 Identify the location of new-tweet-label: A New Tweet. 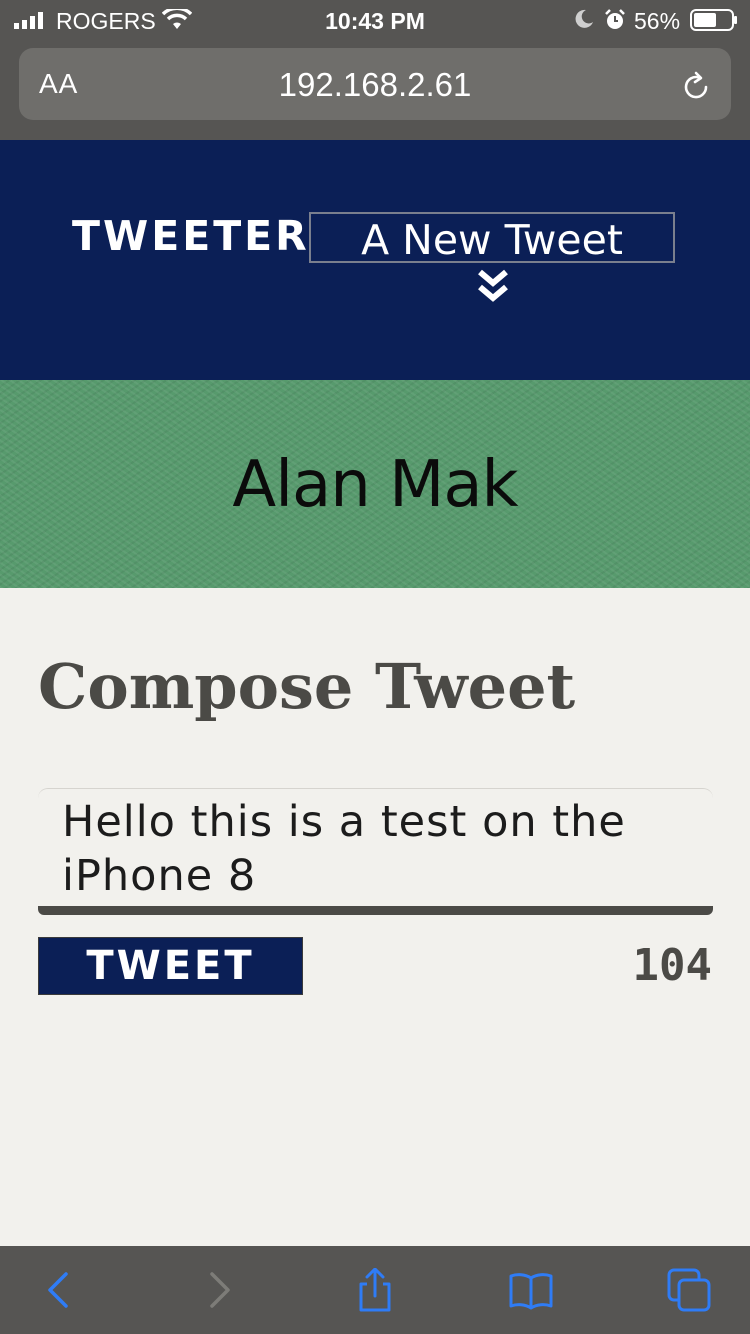
(492, 240).